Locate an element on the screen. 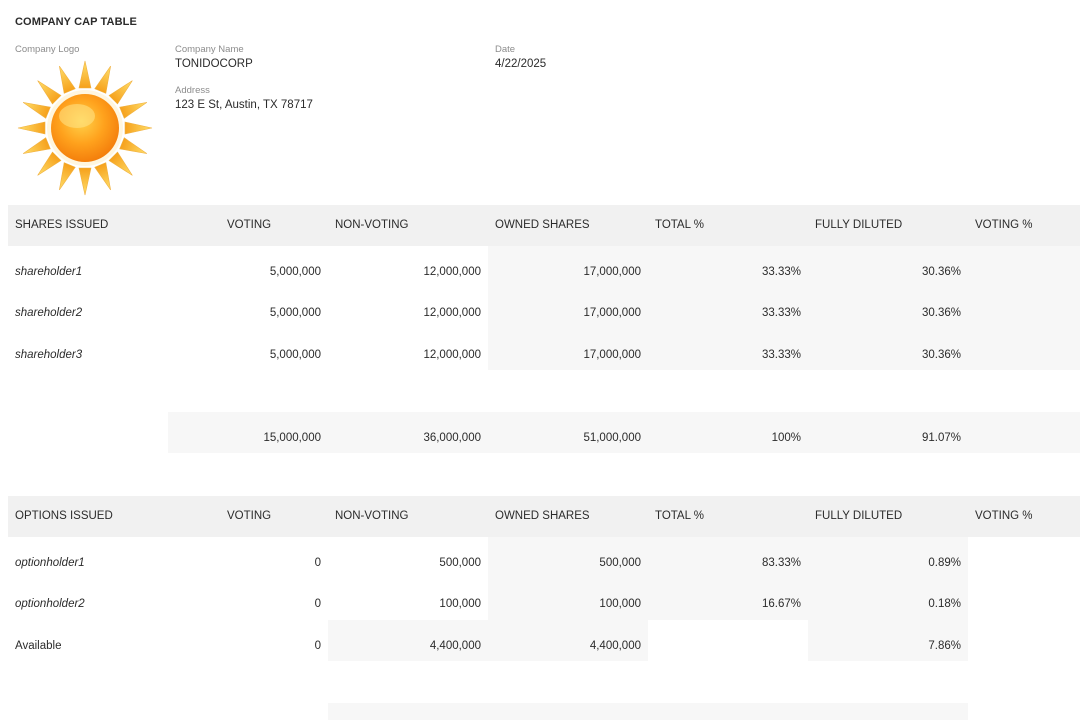 The image size is (1080, 720). options-totals-shade is located at coordinates (648, 711).